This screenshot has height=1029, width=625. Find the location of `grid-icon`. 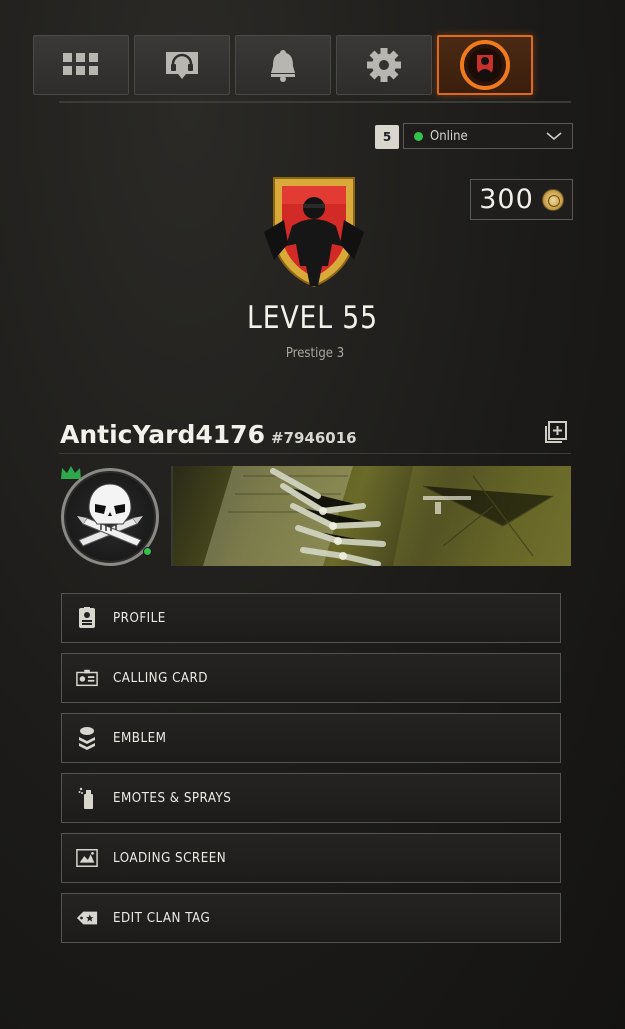

grid-icon is located at coordinates (80, 64).